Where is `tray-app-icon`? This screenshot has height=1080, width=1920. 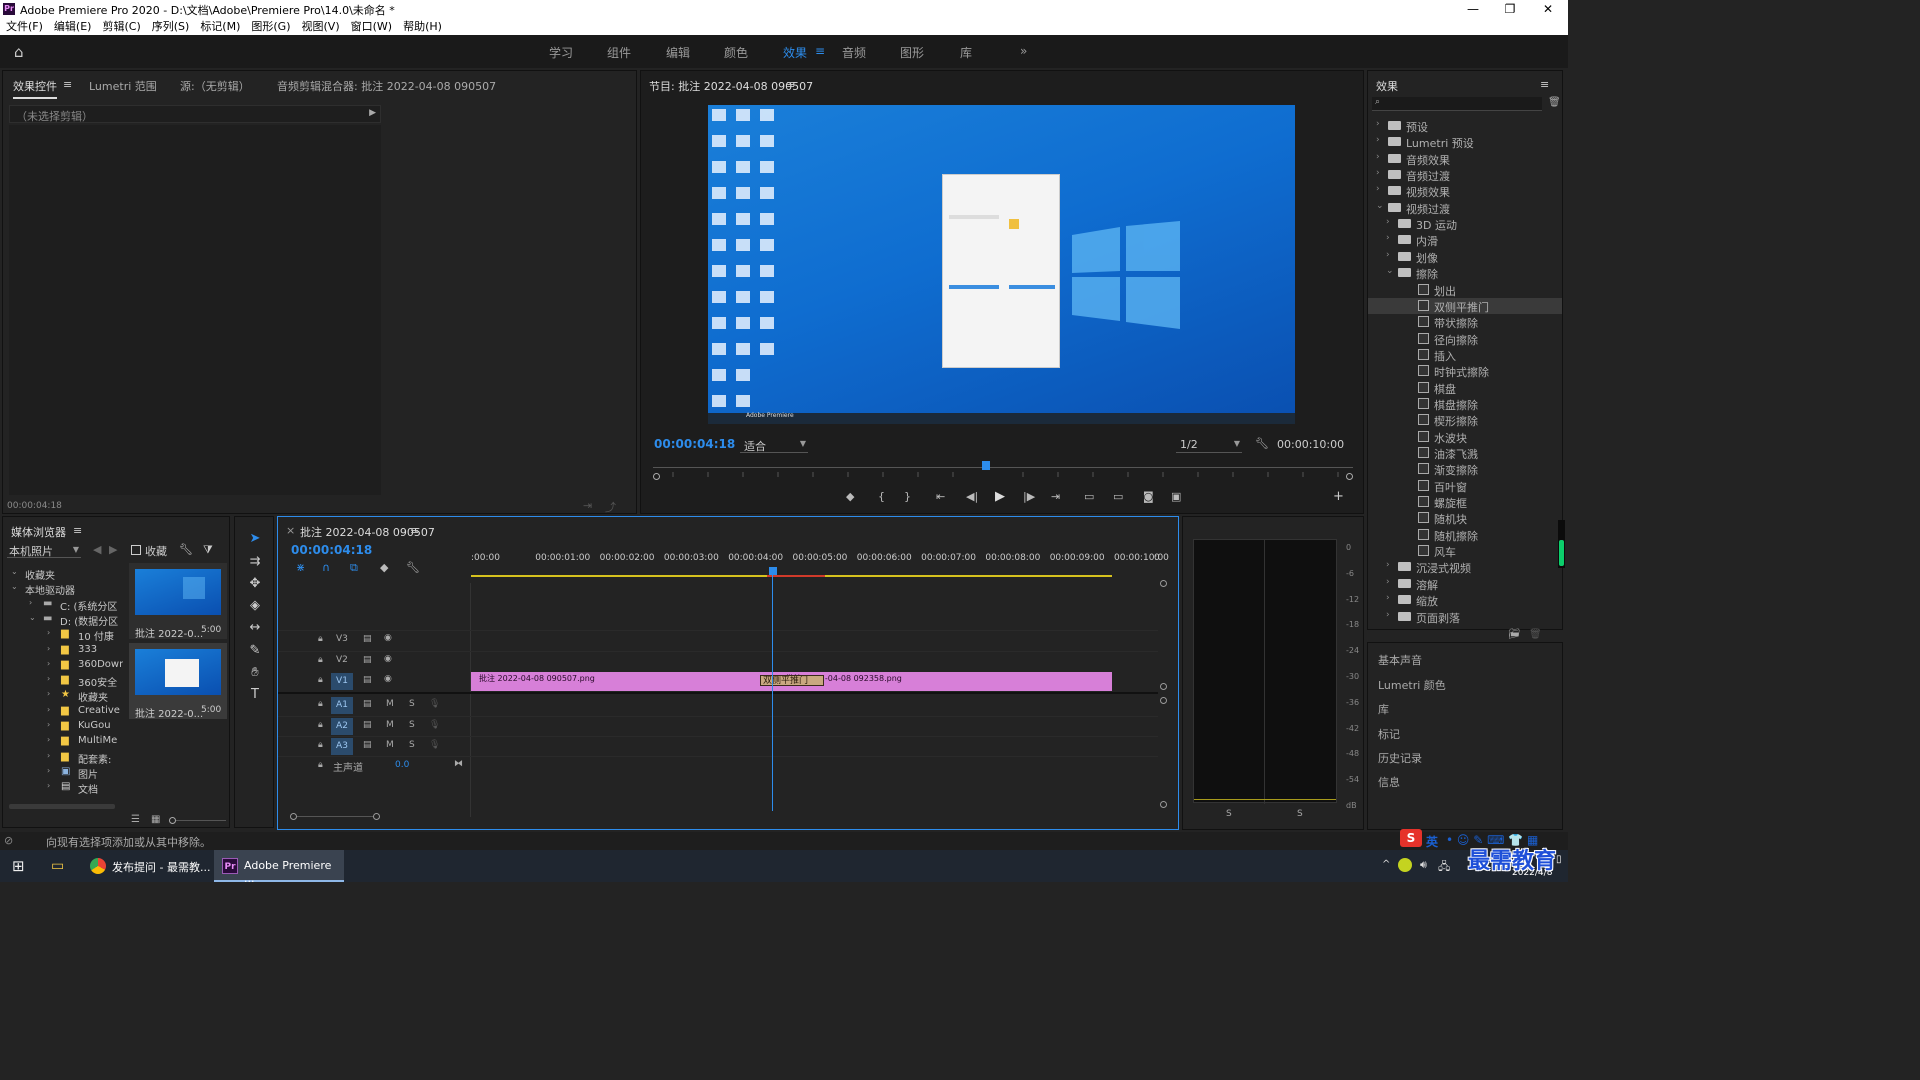
tray-app-icon is located at coordinates (1405, 865).